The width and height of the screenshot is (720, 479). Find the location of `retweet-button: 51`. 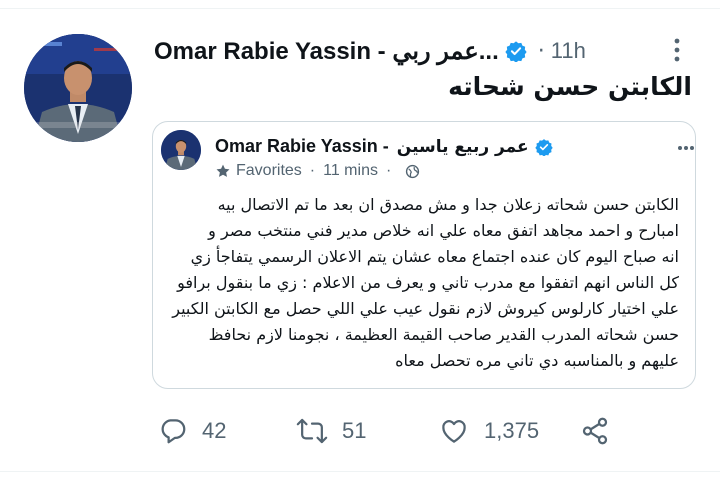

retweet-button: 51 is located at coordinates (331, 431).